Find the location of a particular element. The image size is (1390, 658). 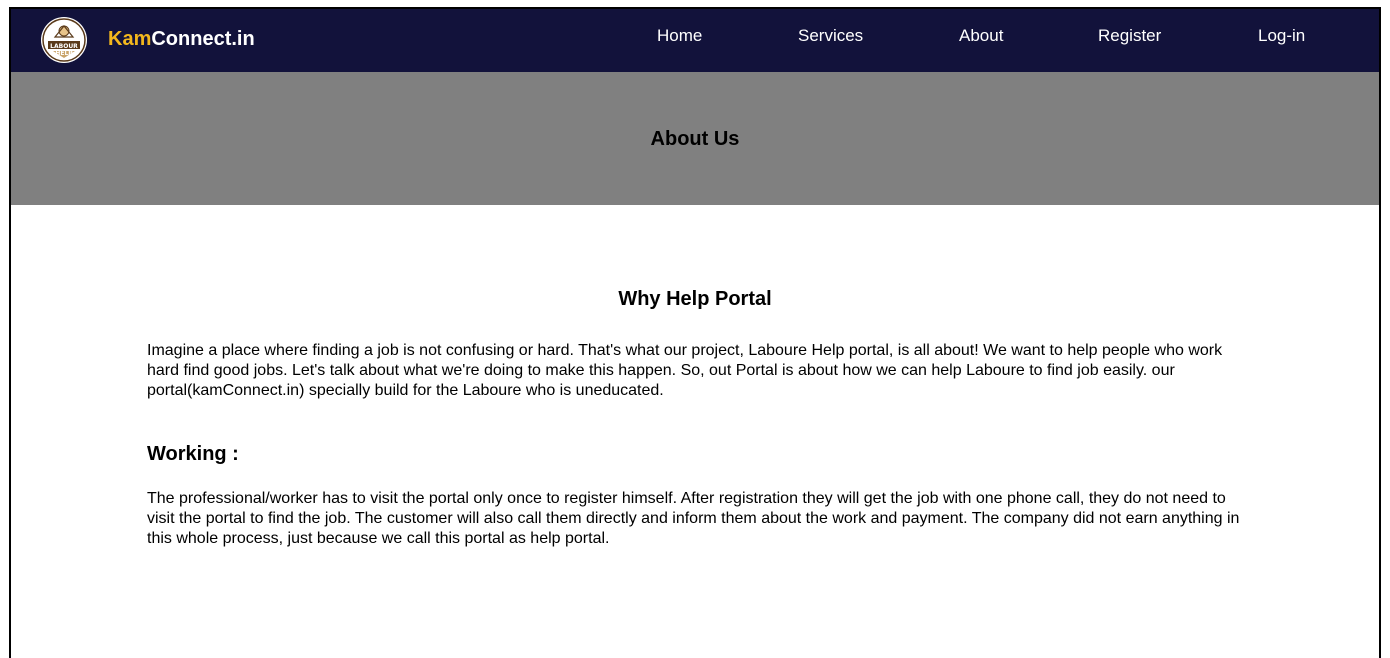

nav-home: Home is located at coordinates (679, 36).